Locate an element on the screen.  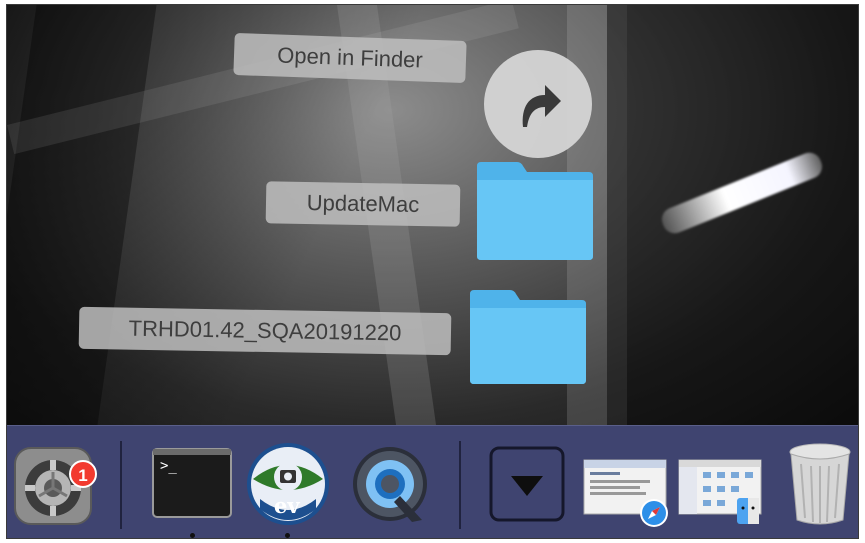
evocam-app: ev is located at coordinates (288, 484).